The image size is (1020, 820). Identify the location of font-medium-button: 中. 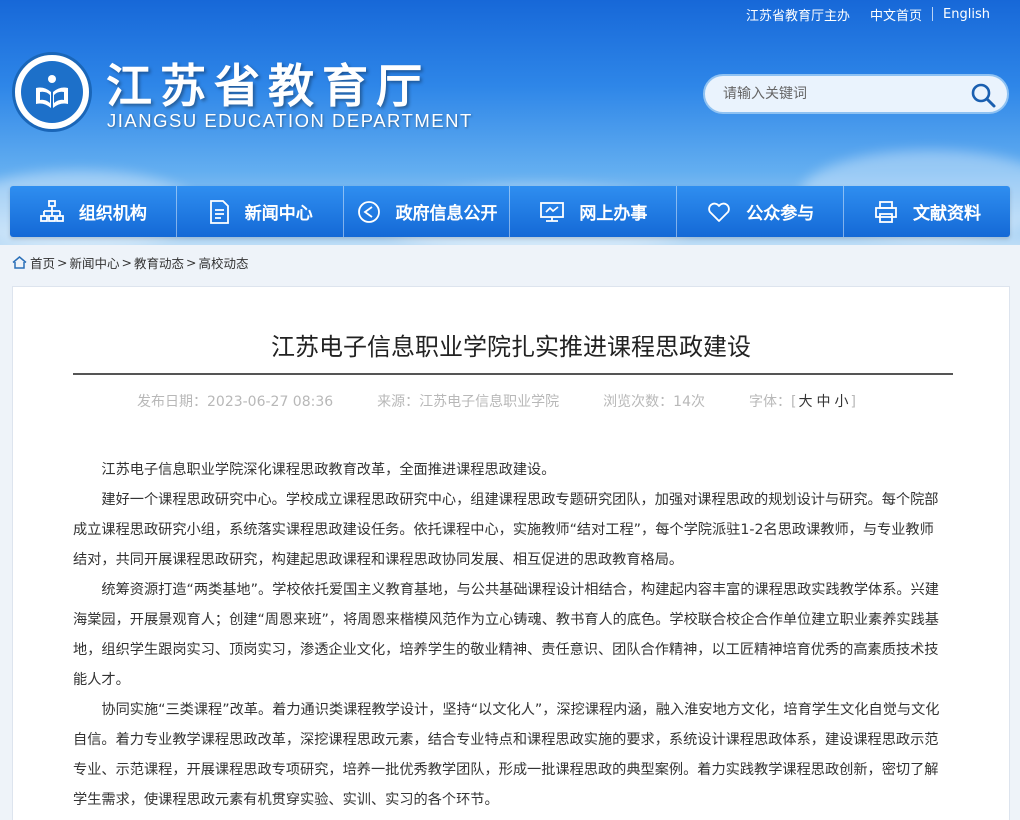
(823, 402).